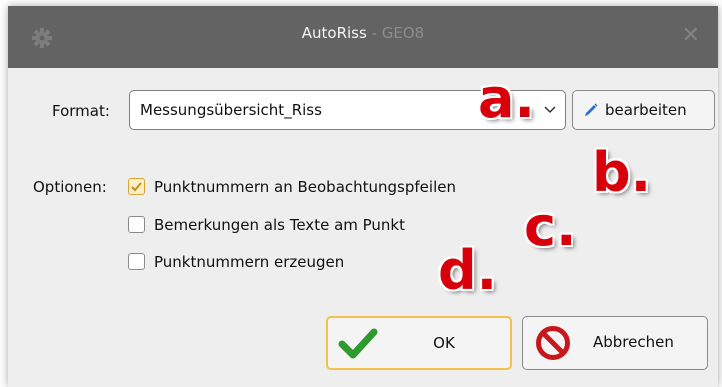  What do you see at coordinates (231, 110) in the screenshot?
I see `format-select-value: Messungsübersicht_Riss` at bounding box center [231, 110].